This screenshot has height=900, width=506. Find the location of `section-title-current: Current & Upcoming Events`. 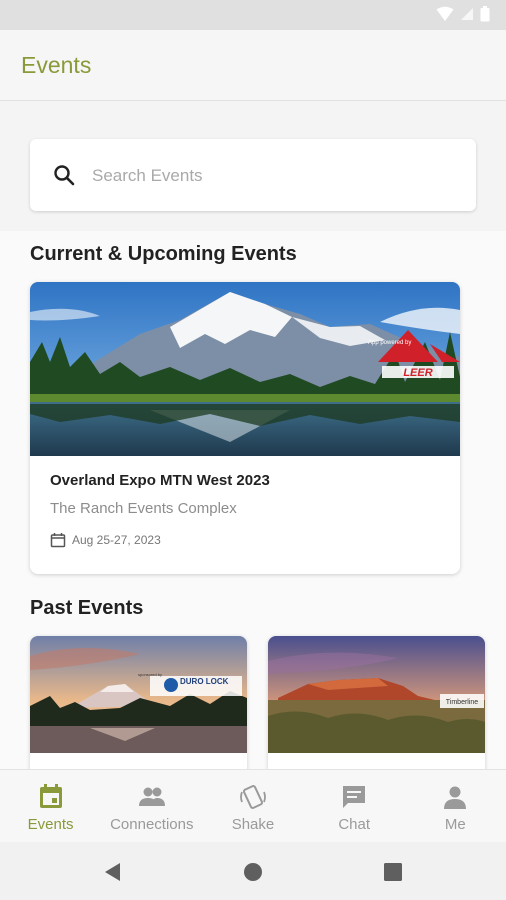

section-title-current: Current & Upcoming Events is located at coordinates (163, 254).